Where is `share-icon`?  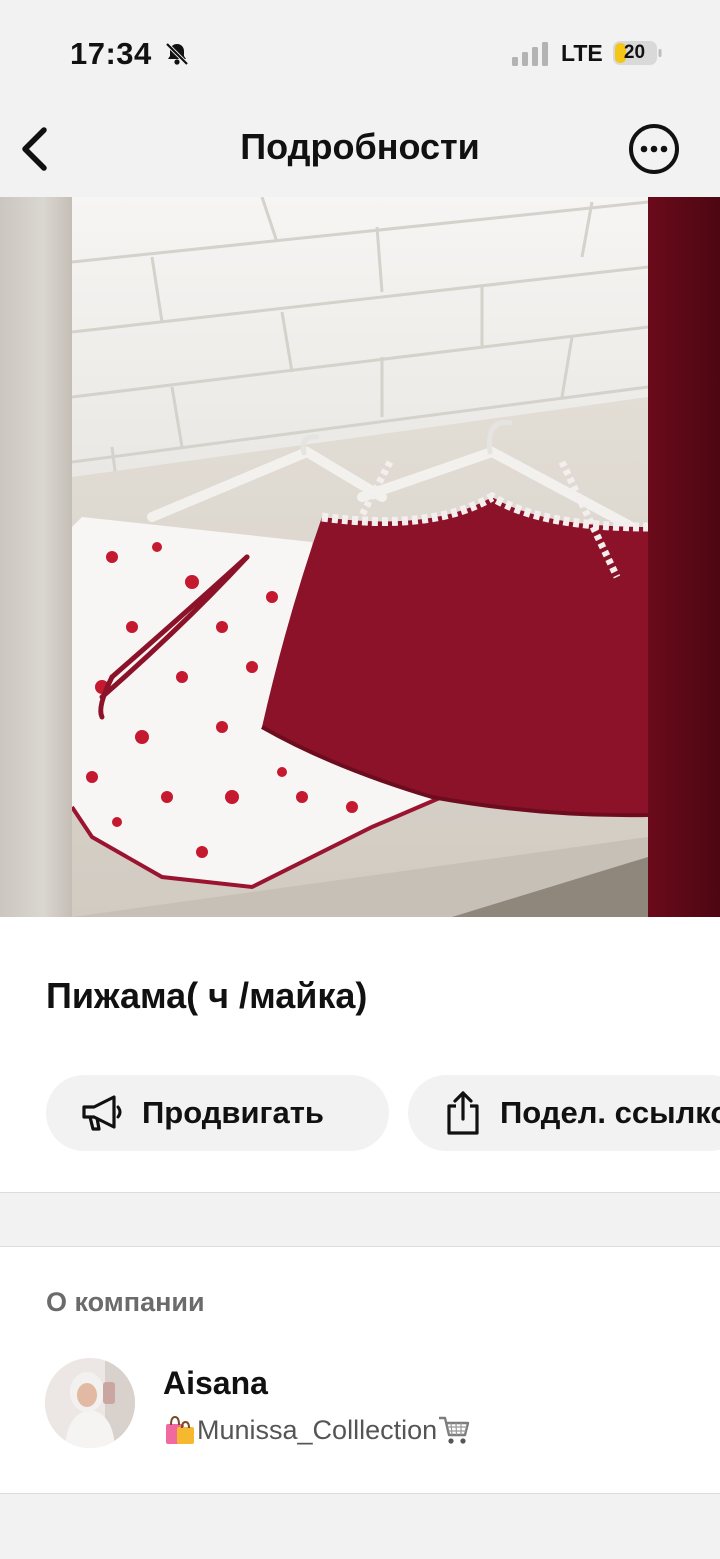 share-icon is located at coordinates (463, 1113).